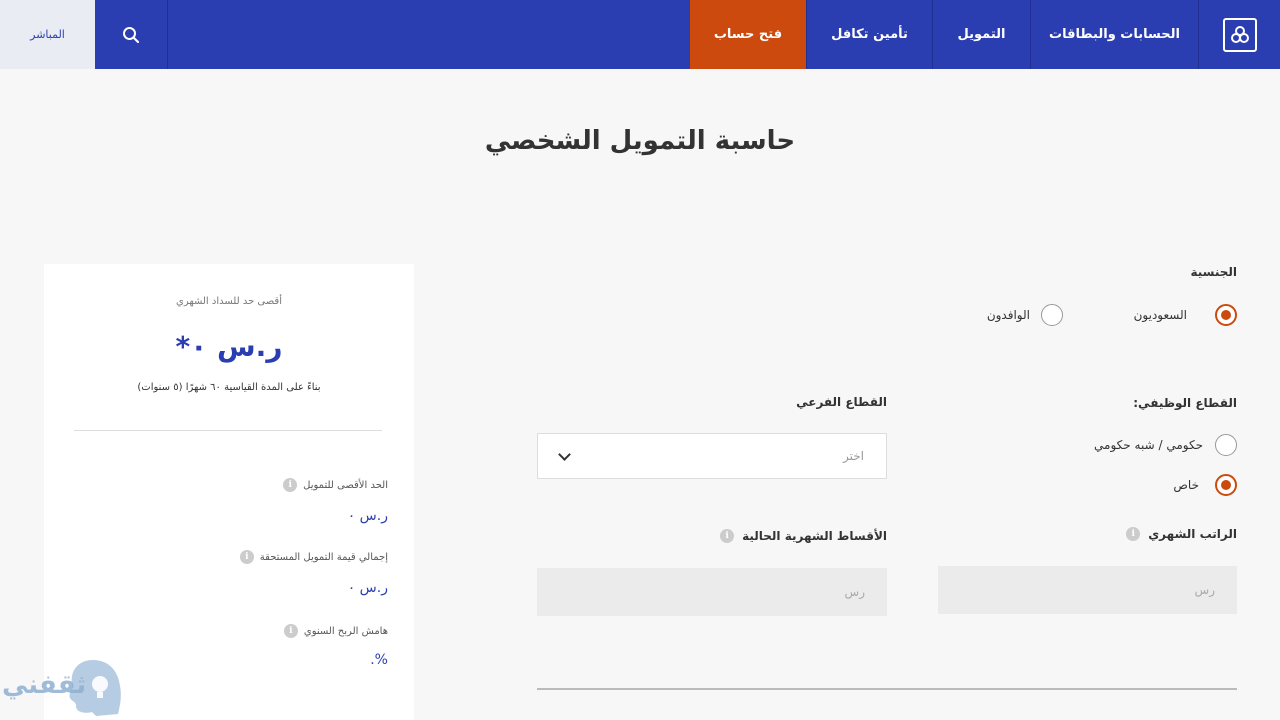 This screenshot has height=720, width=1280. I want to click on monthly-salary-input, so click(1087, 590).